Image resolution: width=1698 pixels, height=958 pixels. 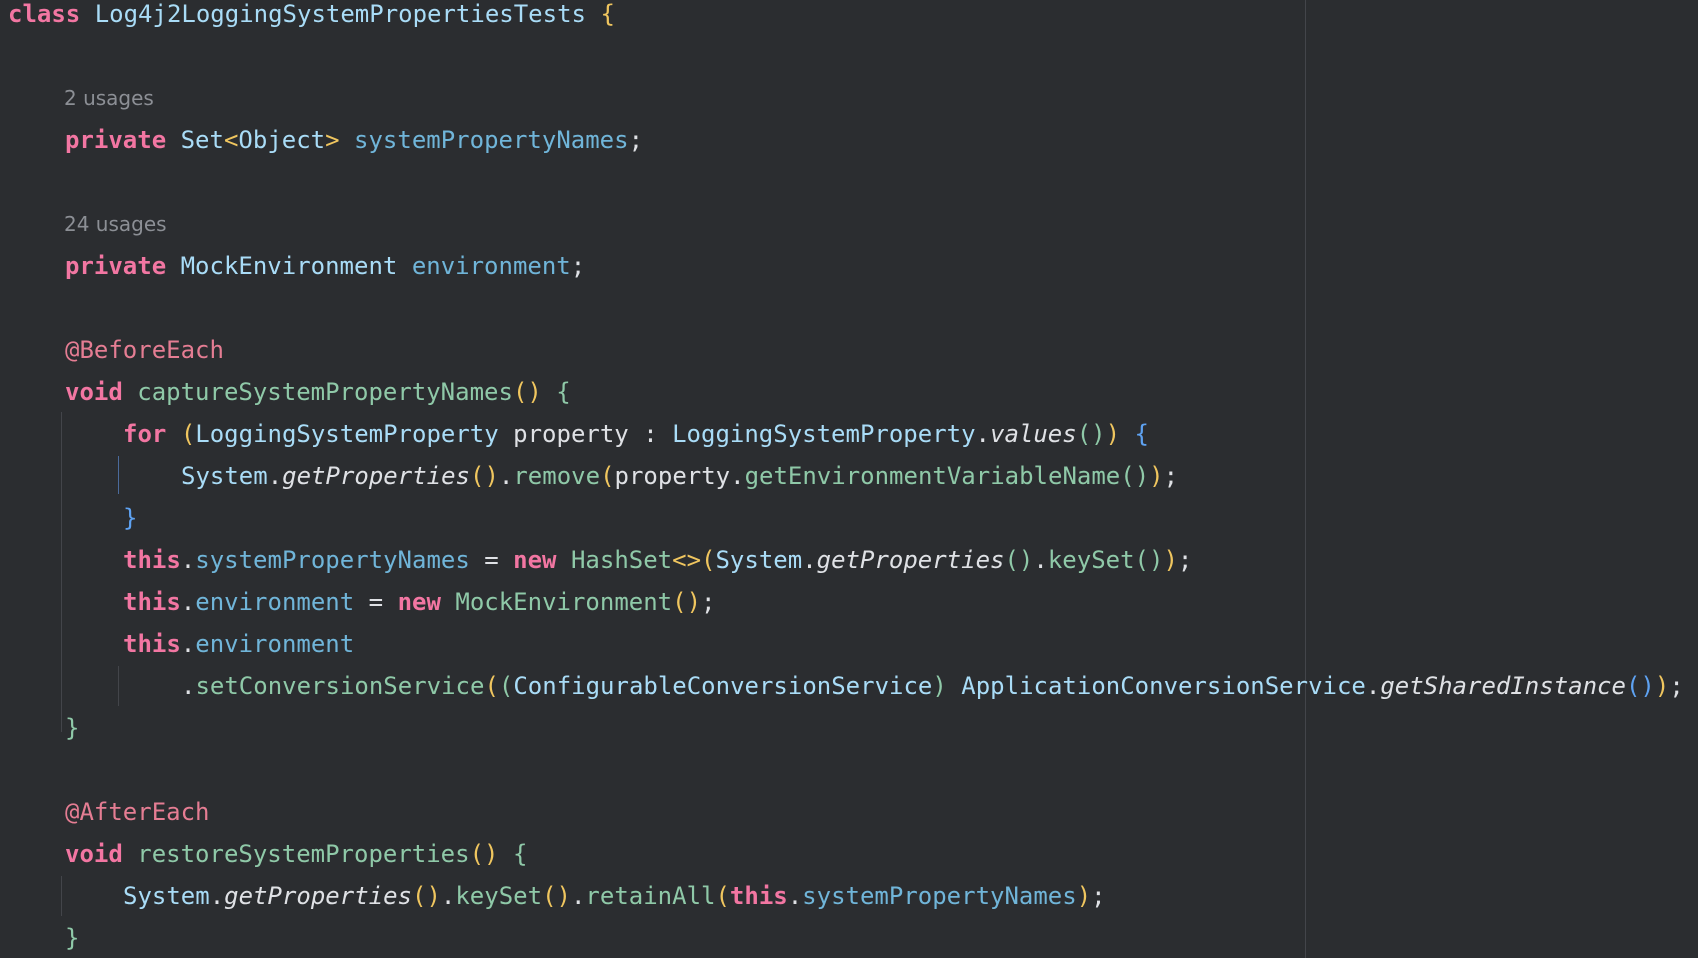 I want to click on bracket: >, so click(x=332, y=140).